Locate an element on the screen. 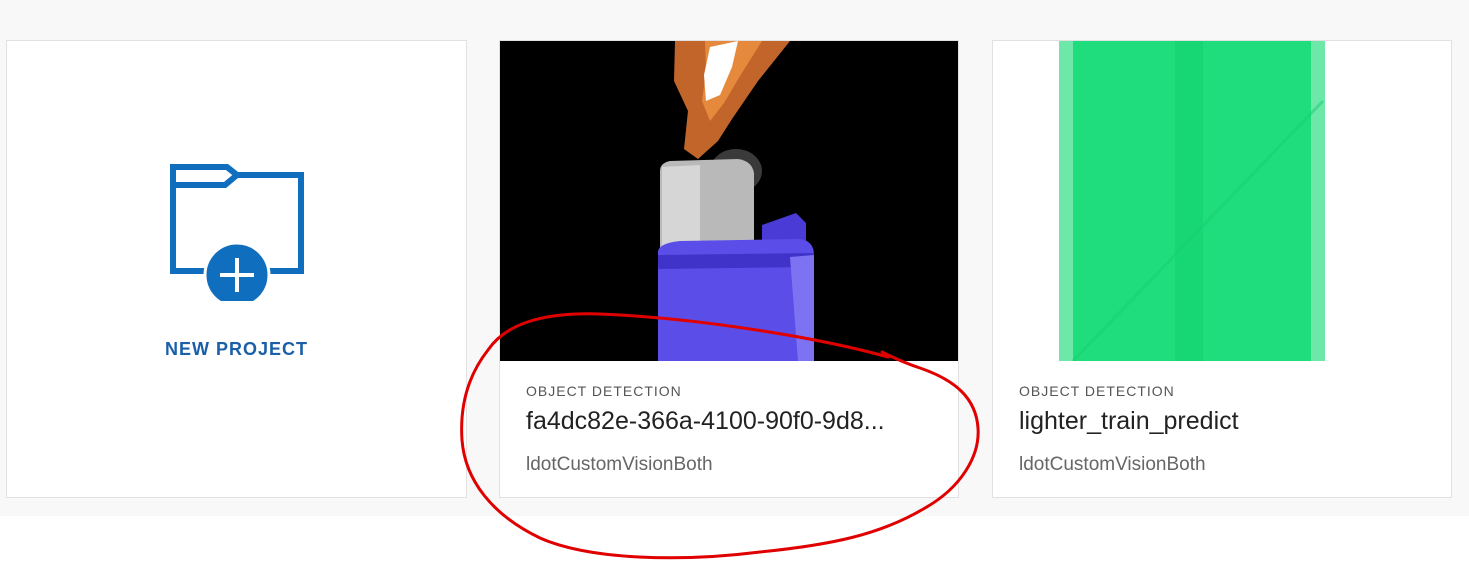 The height and width of the screenshot is (564, 1469). project-name: lighter_train_predict is located at coordinates (1129, 421).